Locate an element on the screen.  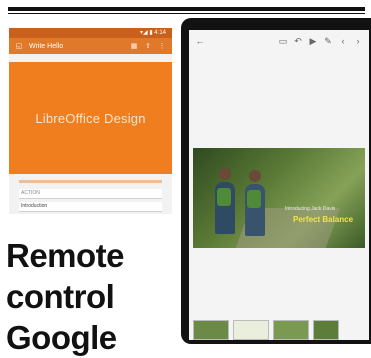
share-icon: ⇪ is located at coordinates (148, 46).